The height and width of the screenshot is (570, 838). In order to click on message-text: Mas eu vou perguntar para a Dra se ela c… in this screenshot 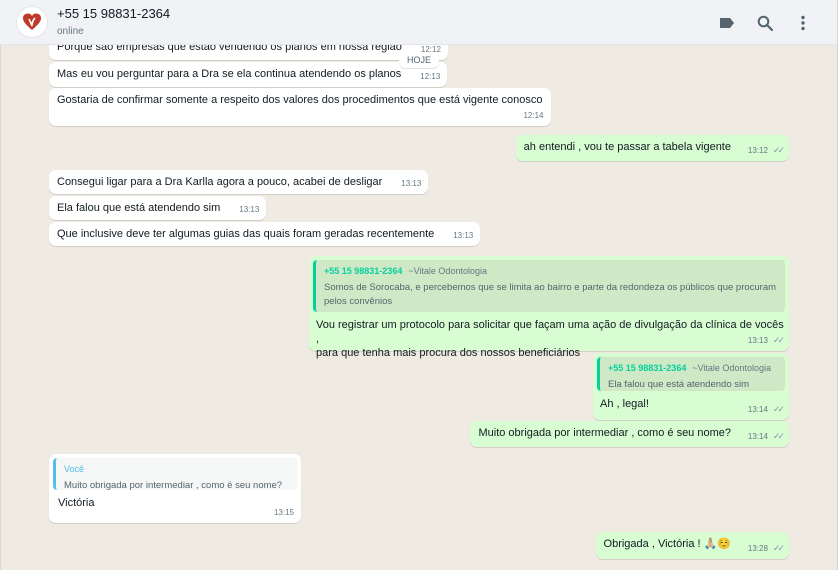, I will do `click(229, 74)`.